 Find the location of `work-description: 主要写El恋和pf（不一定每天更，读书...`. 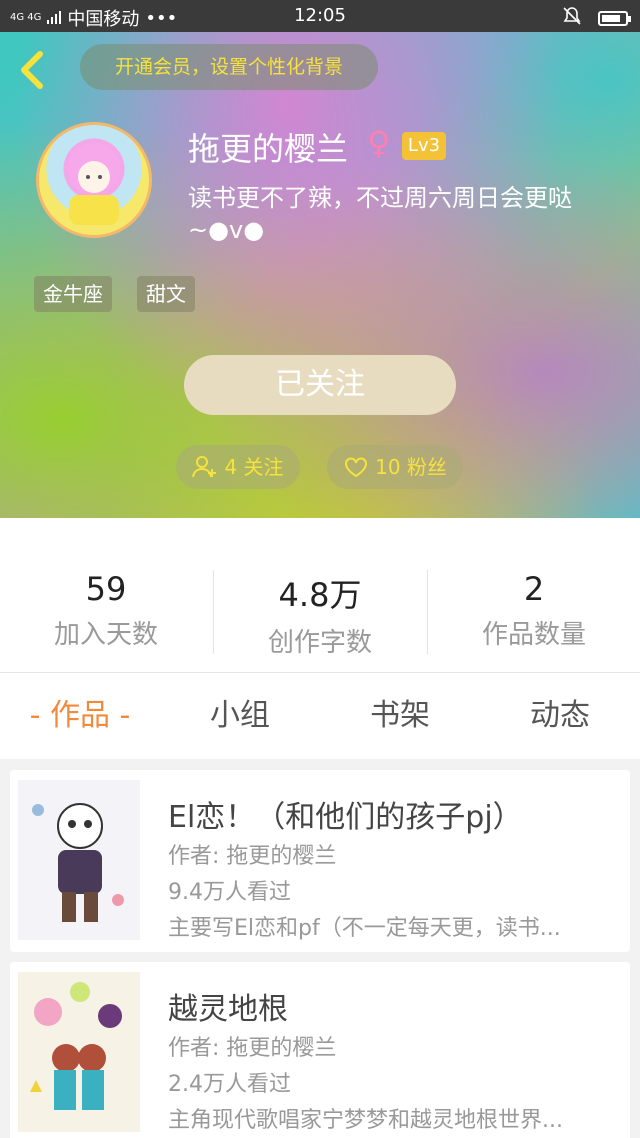

work-description: 主要写El恋和pf（不一定每天更，读书... is located at coordinates (364, 928).